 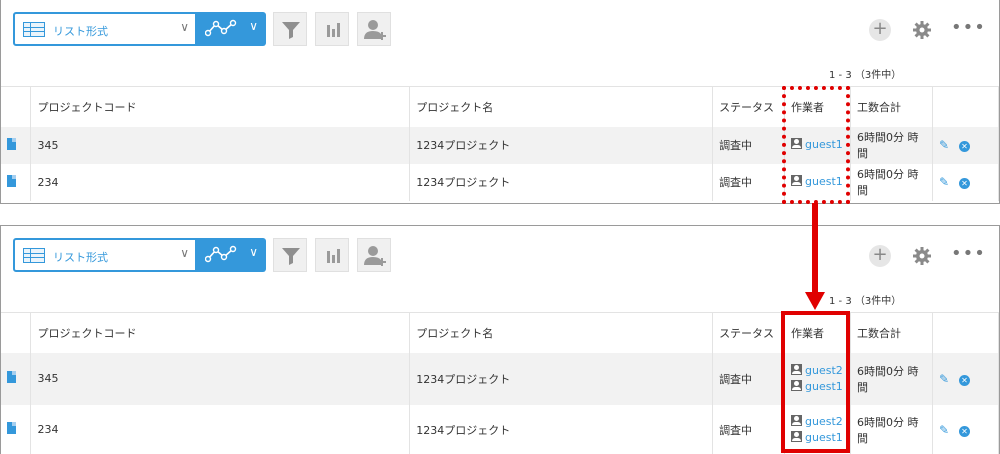 I want to click on arrow-shaft, so click(x=815, y=249).